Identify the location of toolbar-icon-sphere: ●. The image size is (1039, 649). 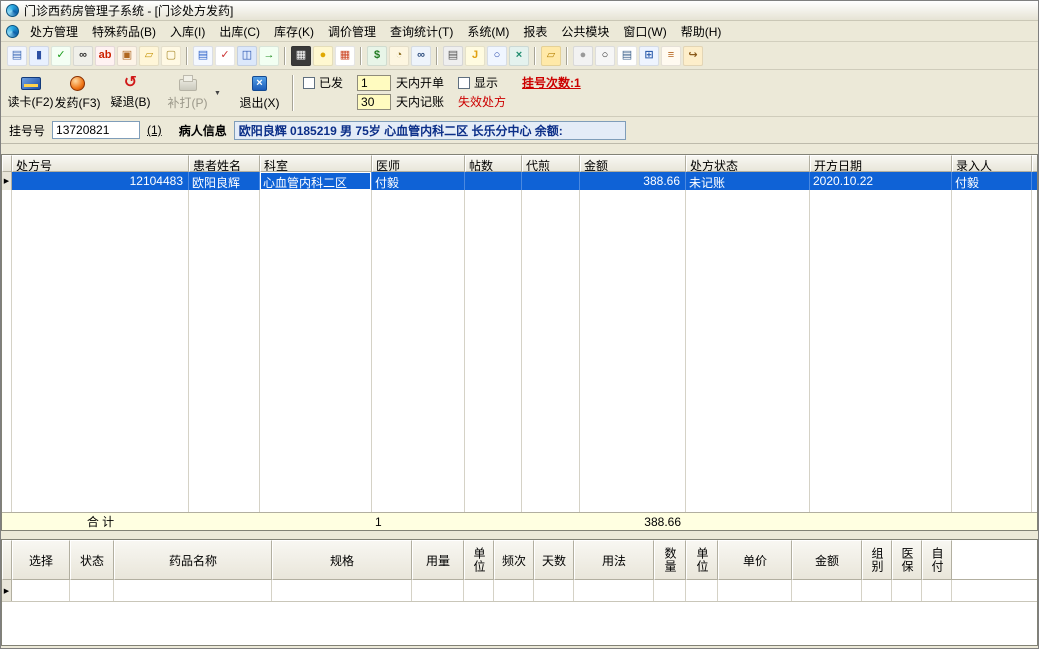
(583, 55).